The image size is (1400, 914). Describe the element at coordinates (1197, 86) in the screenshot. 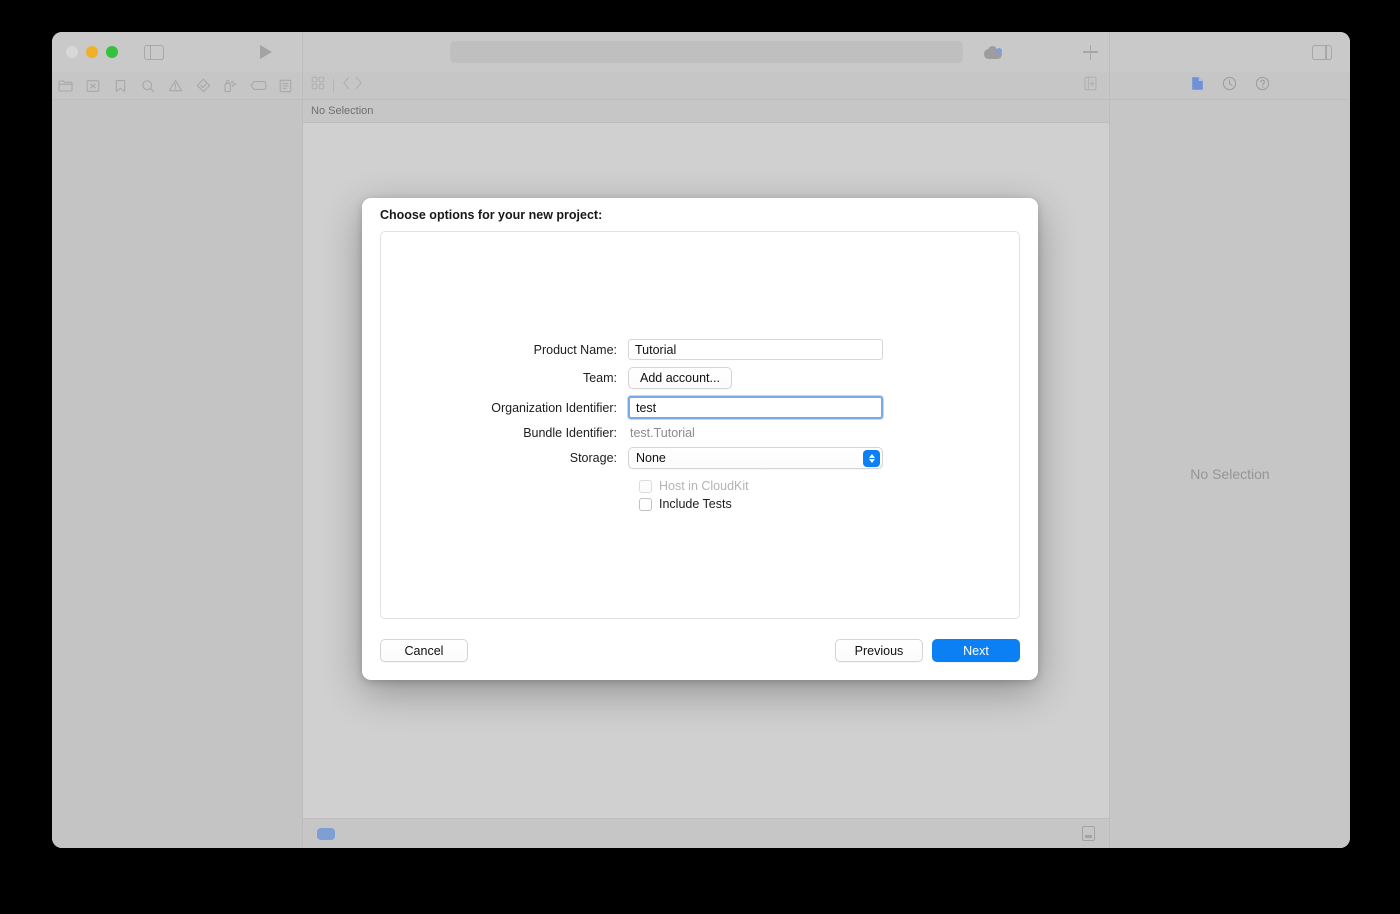

I see `document-icon` at that location.